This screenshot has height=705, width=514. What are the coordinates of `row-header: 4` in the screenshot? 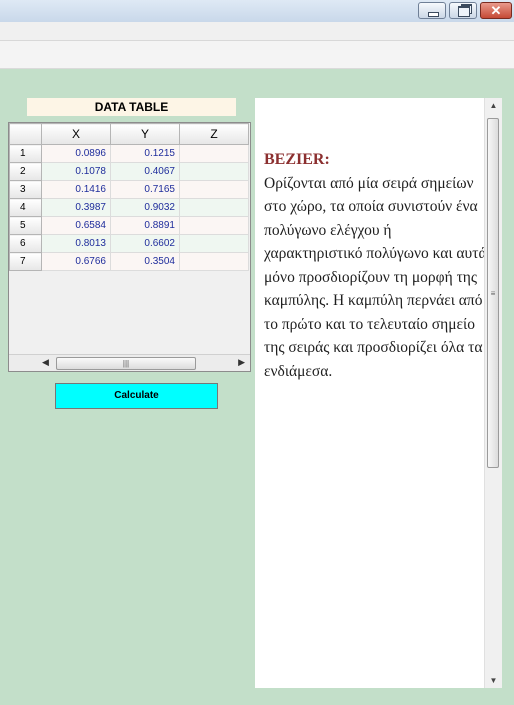 It's located at (25, 207).